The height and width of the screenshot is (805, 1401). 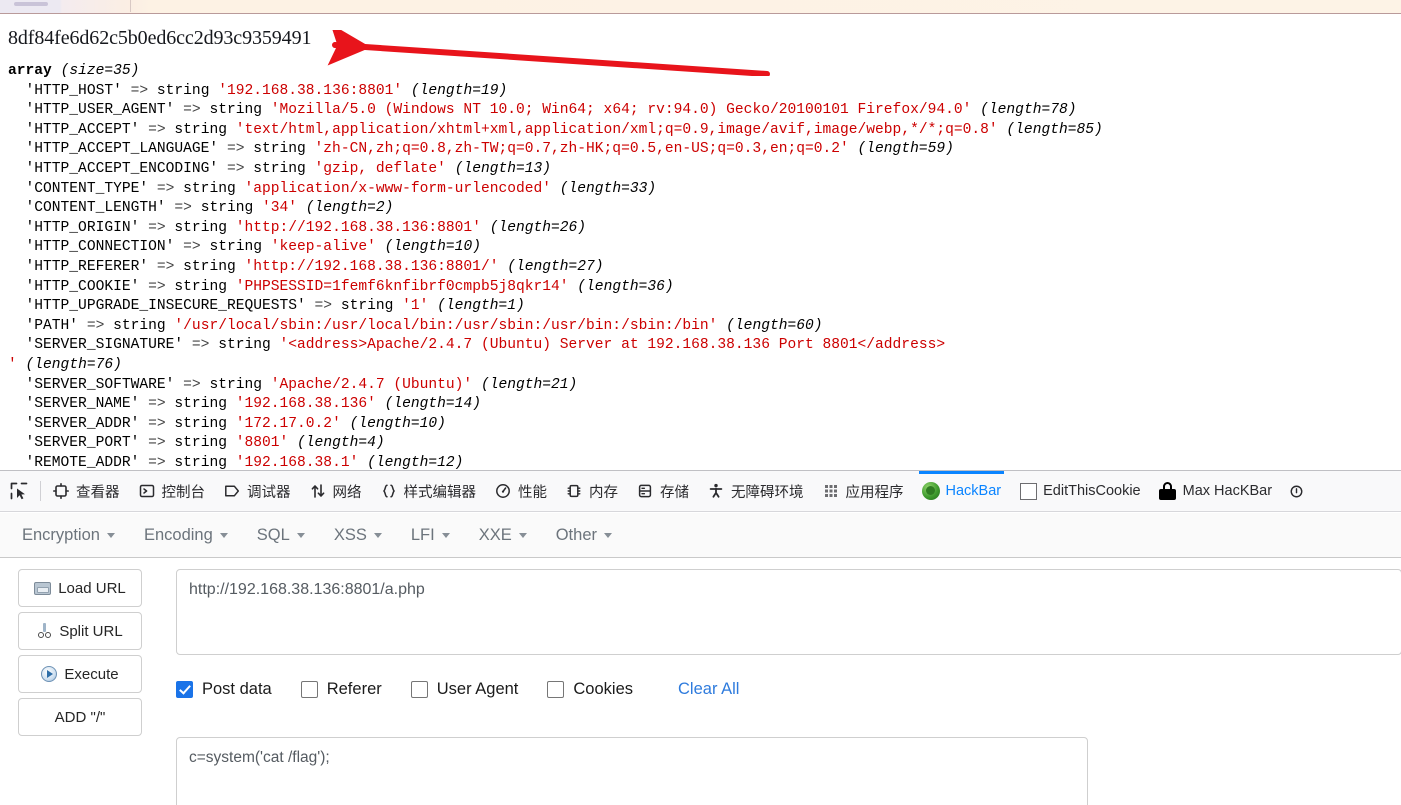 I want to click on checkbox-square-icon, so click(x=1028, y=491).